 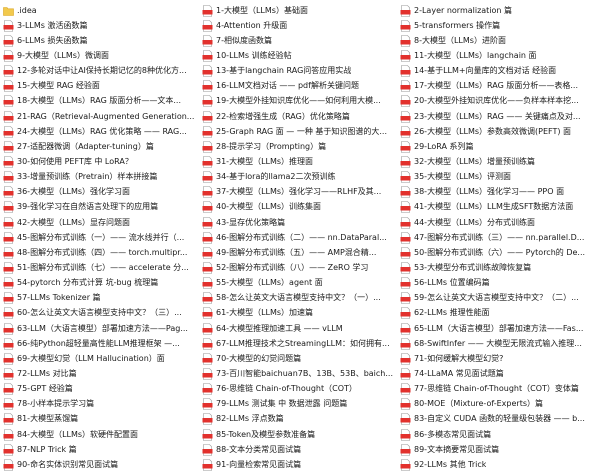 I want to click on file-item: 69-大模型幻觉（LLM Hallucination）面, so click(x=99, y=358).